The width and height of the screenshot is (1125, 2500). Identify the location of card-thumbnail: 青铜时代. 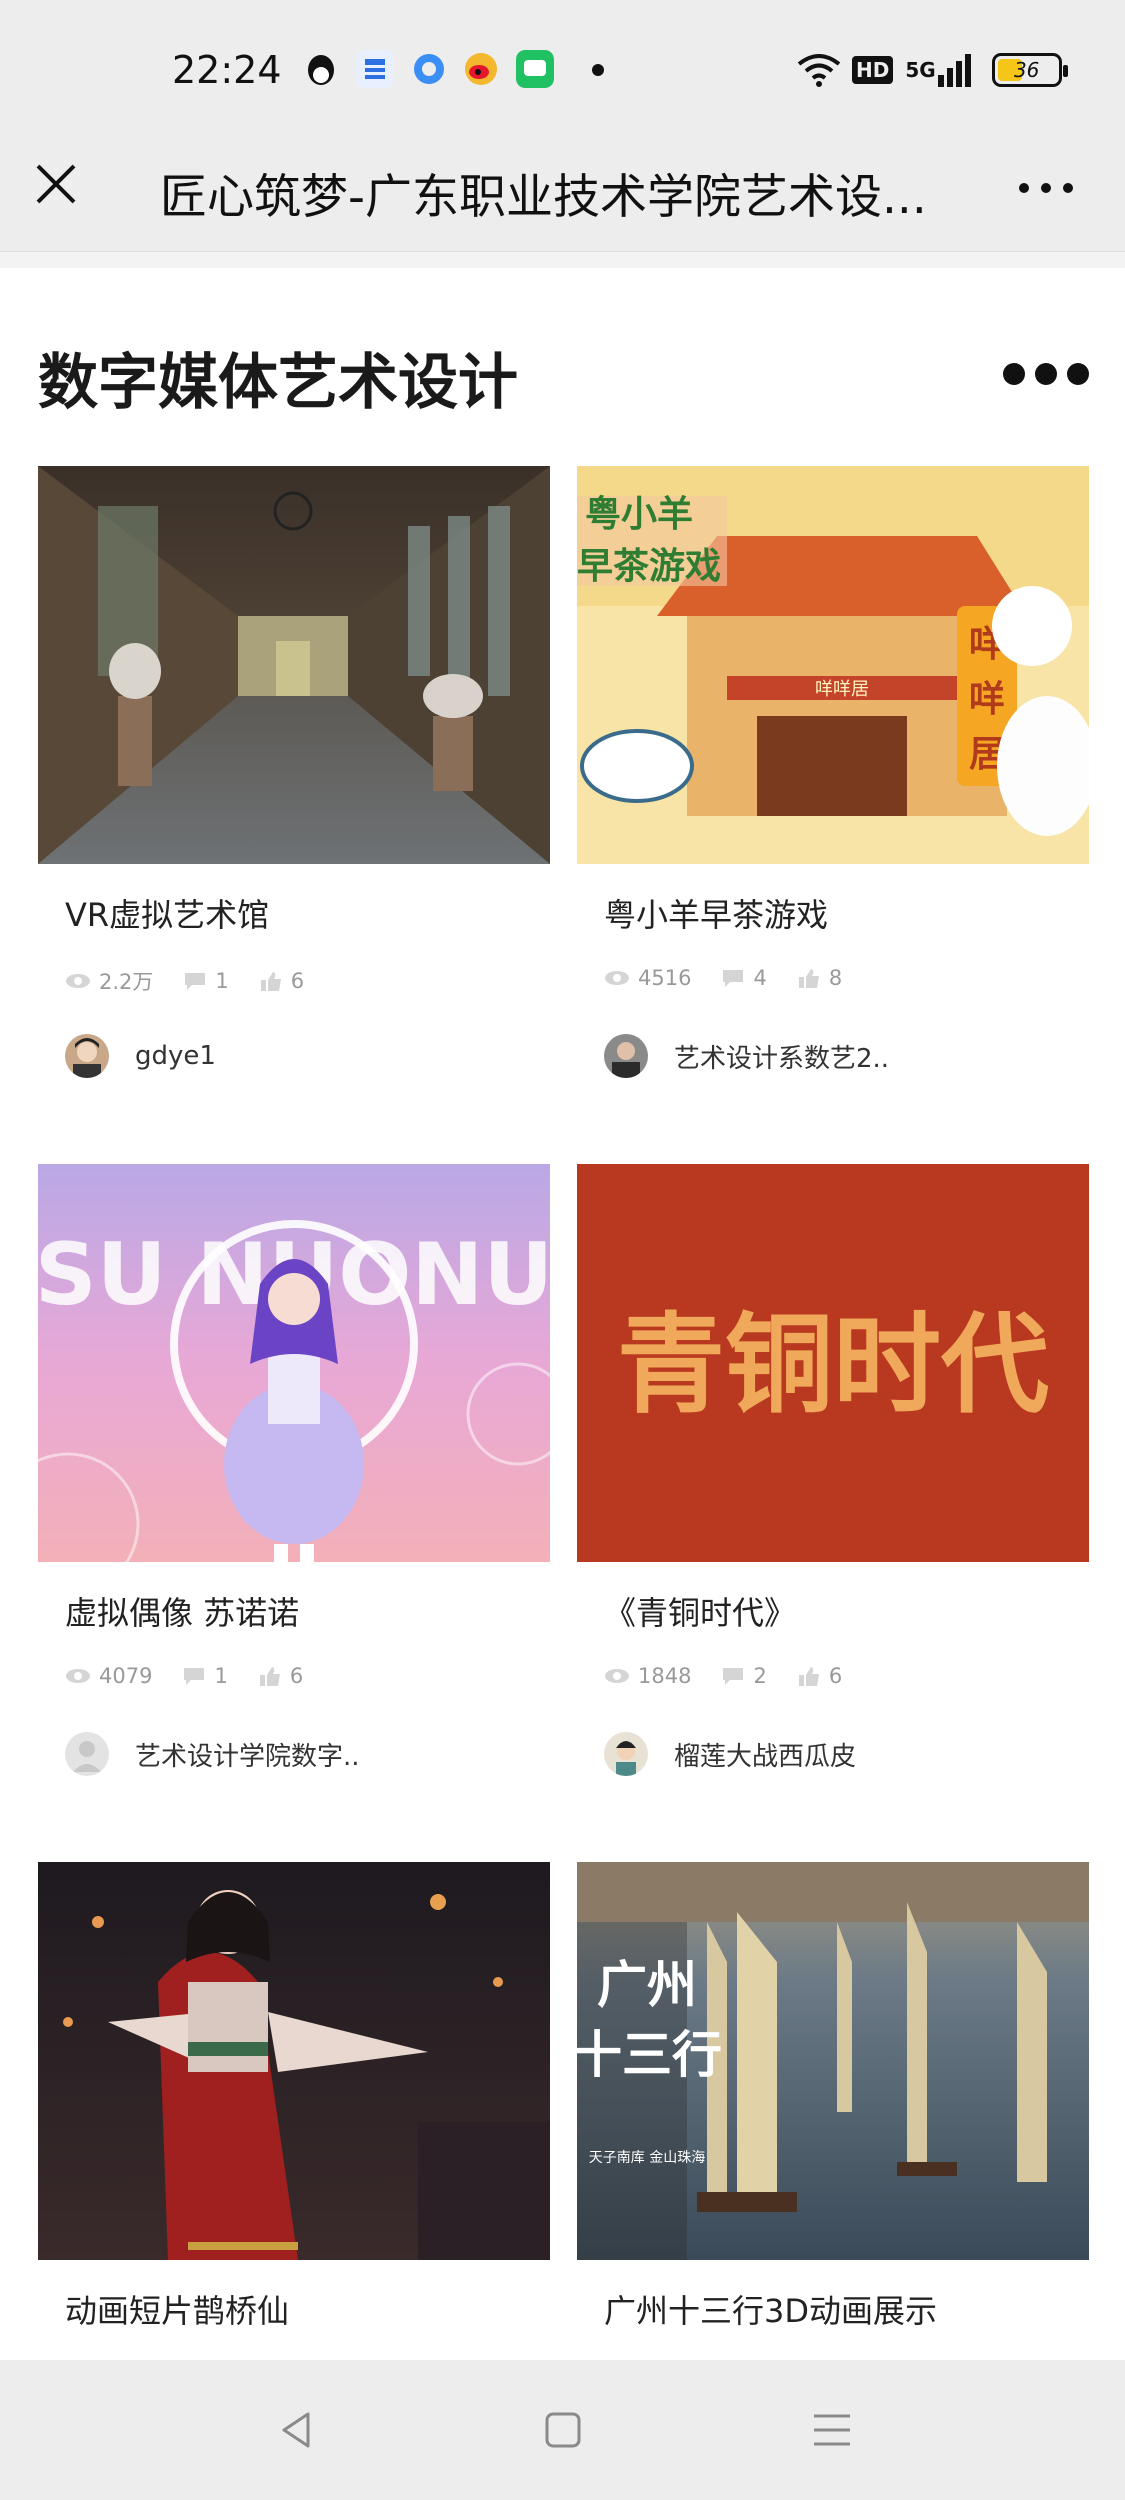
(833, 1363).